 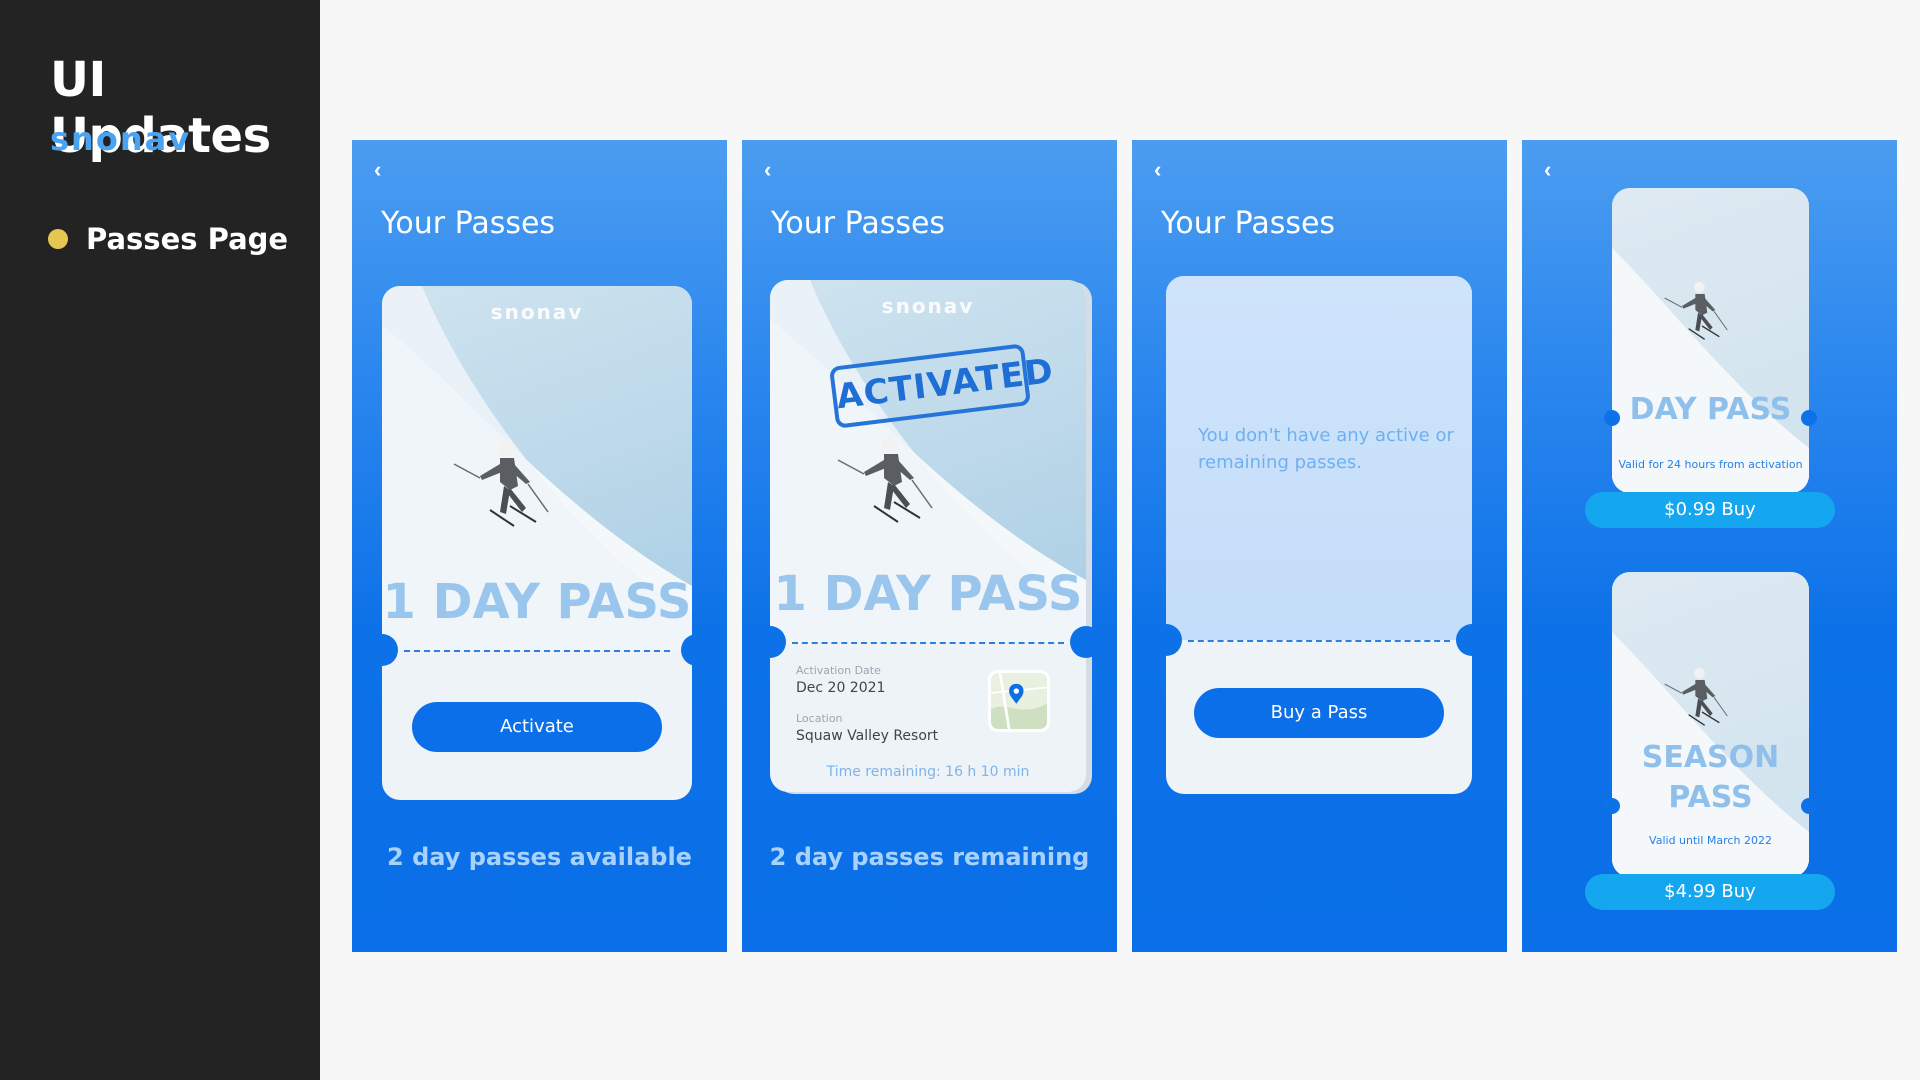 I want to click on pass-name-line2: PASS, so click(x=1710, y=797).